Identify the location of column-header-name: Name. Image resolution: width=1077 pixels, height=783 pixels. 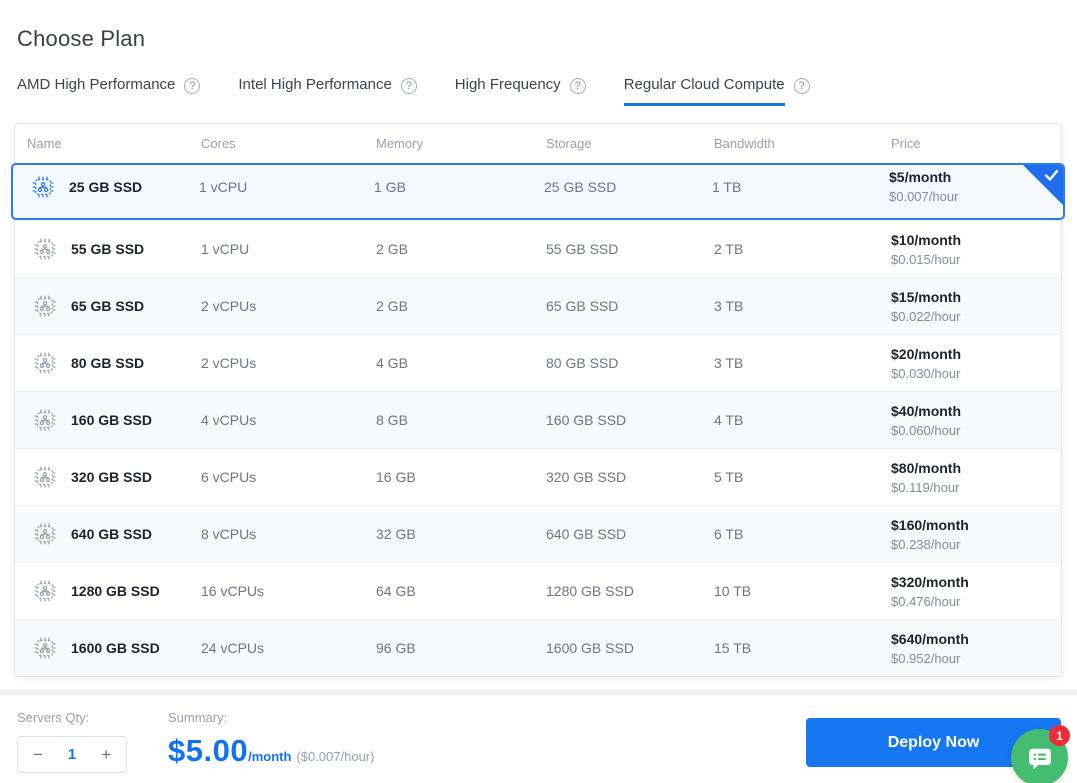
(44, 143).